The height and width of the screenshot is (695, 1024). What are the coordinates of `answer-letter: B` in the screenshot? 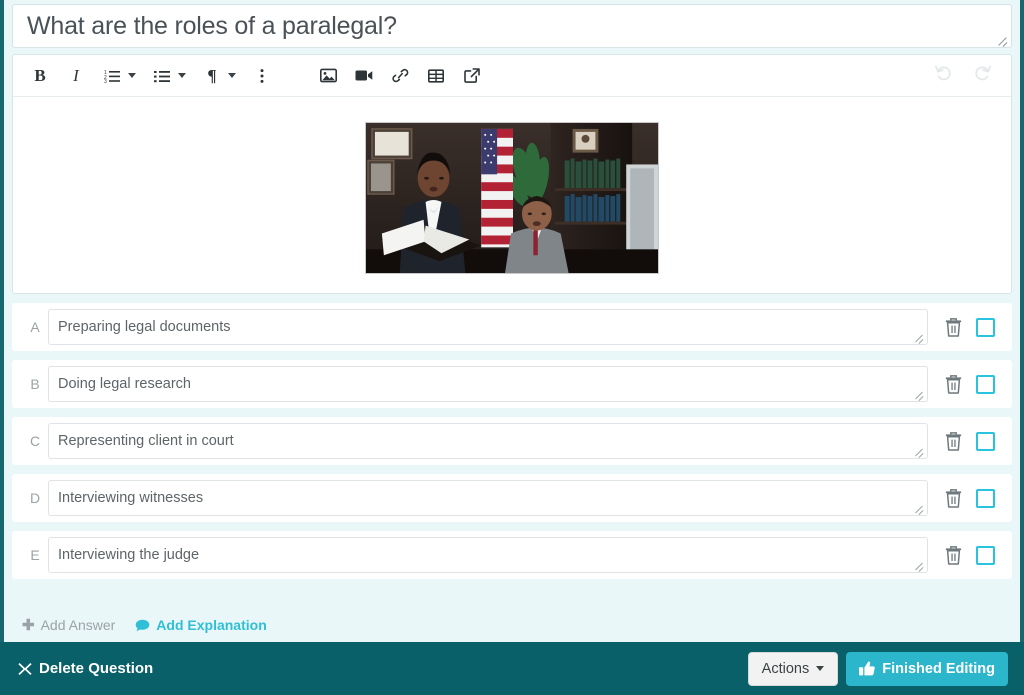 It's located at (35, 384).